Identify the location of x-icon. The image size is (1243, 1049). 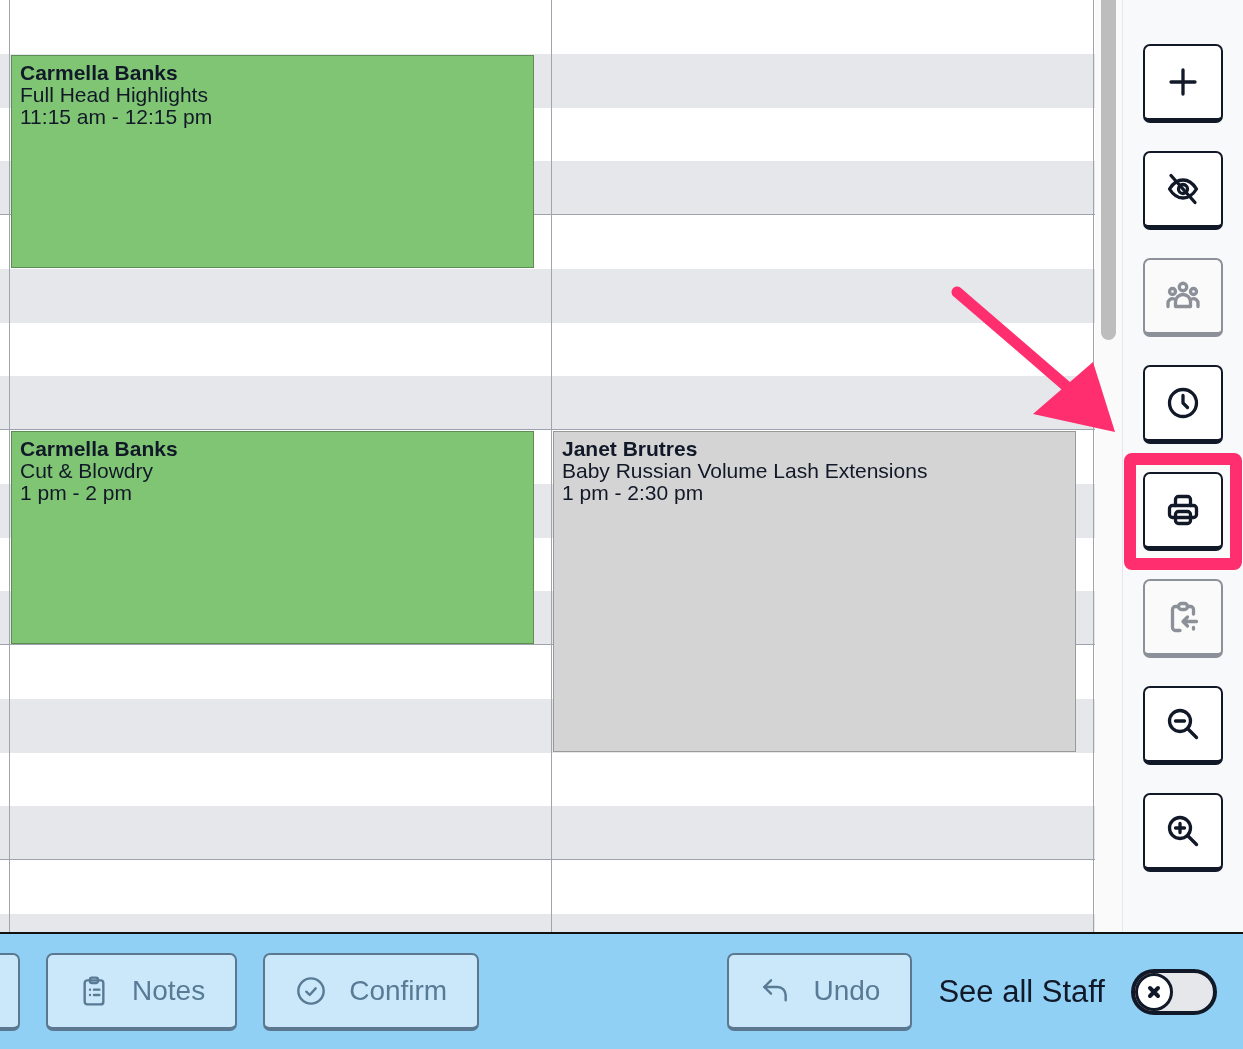
(1154, 991).